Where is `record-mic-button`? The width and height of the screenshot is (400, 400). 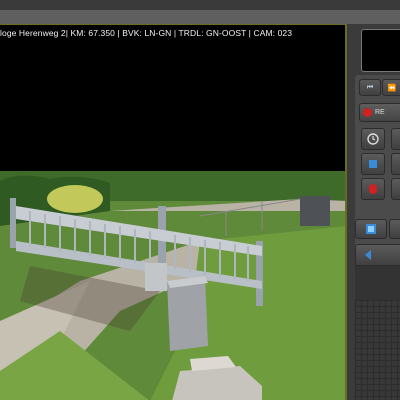
record-mic-button is located at coordinates (373, 189).